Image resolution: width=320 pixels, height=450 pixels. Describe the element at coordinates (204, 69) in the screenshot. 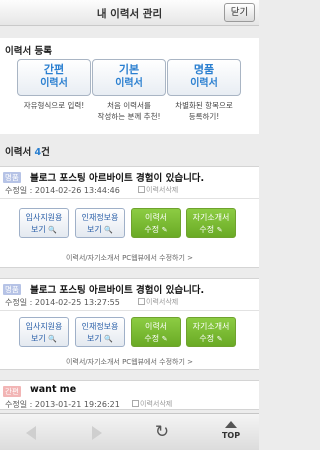

I see `button-label: 명품` at that location.